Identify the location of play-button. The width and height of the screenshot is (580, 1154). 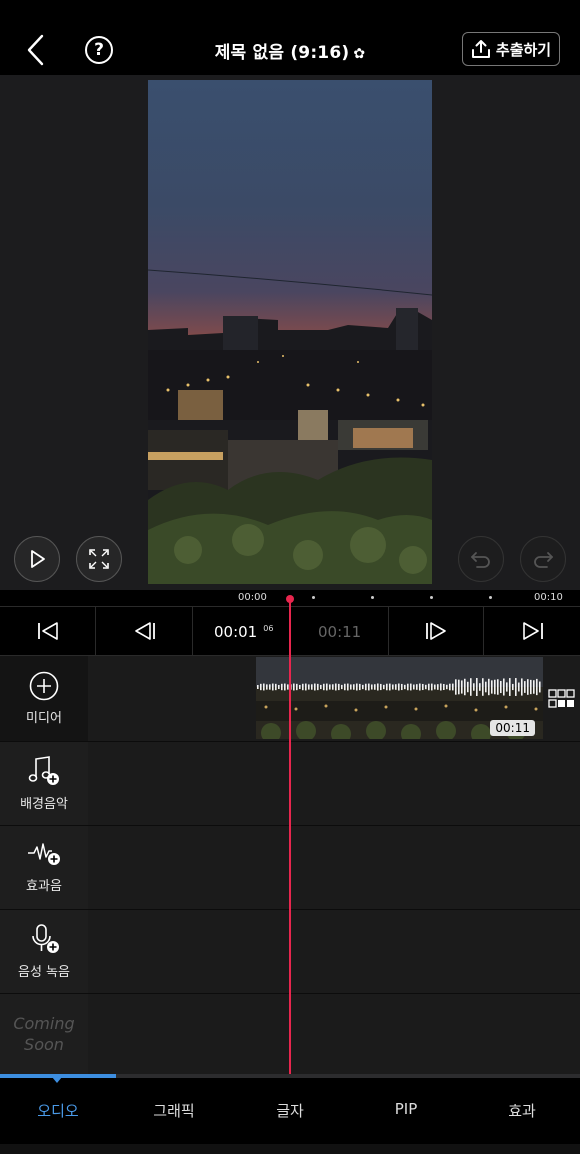
(37, 559).